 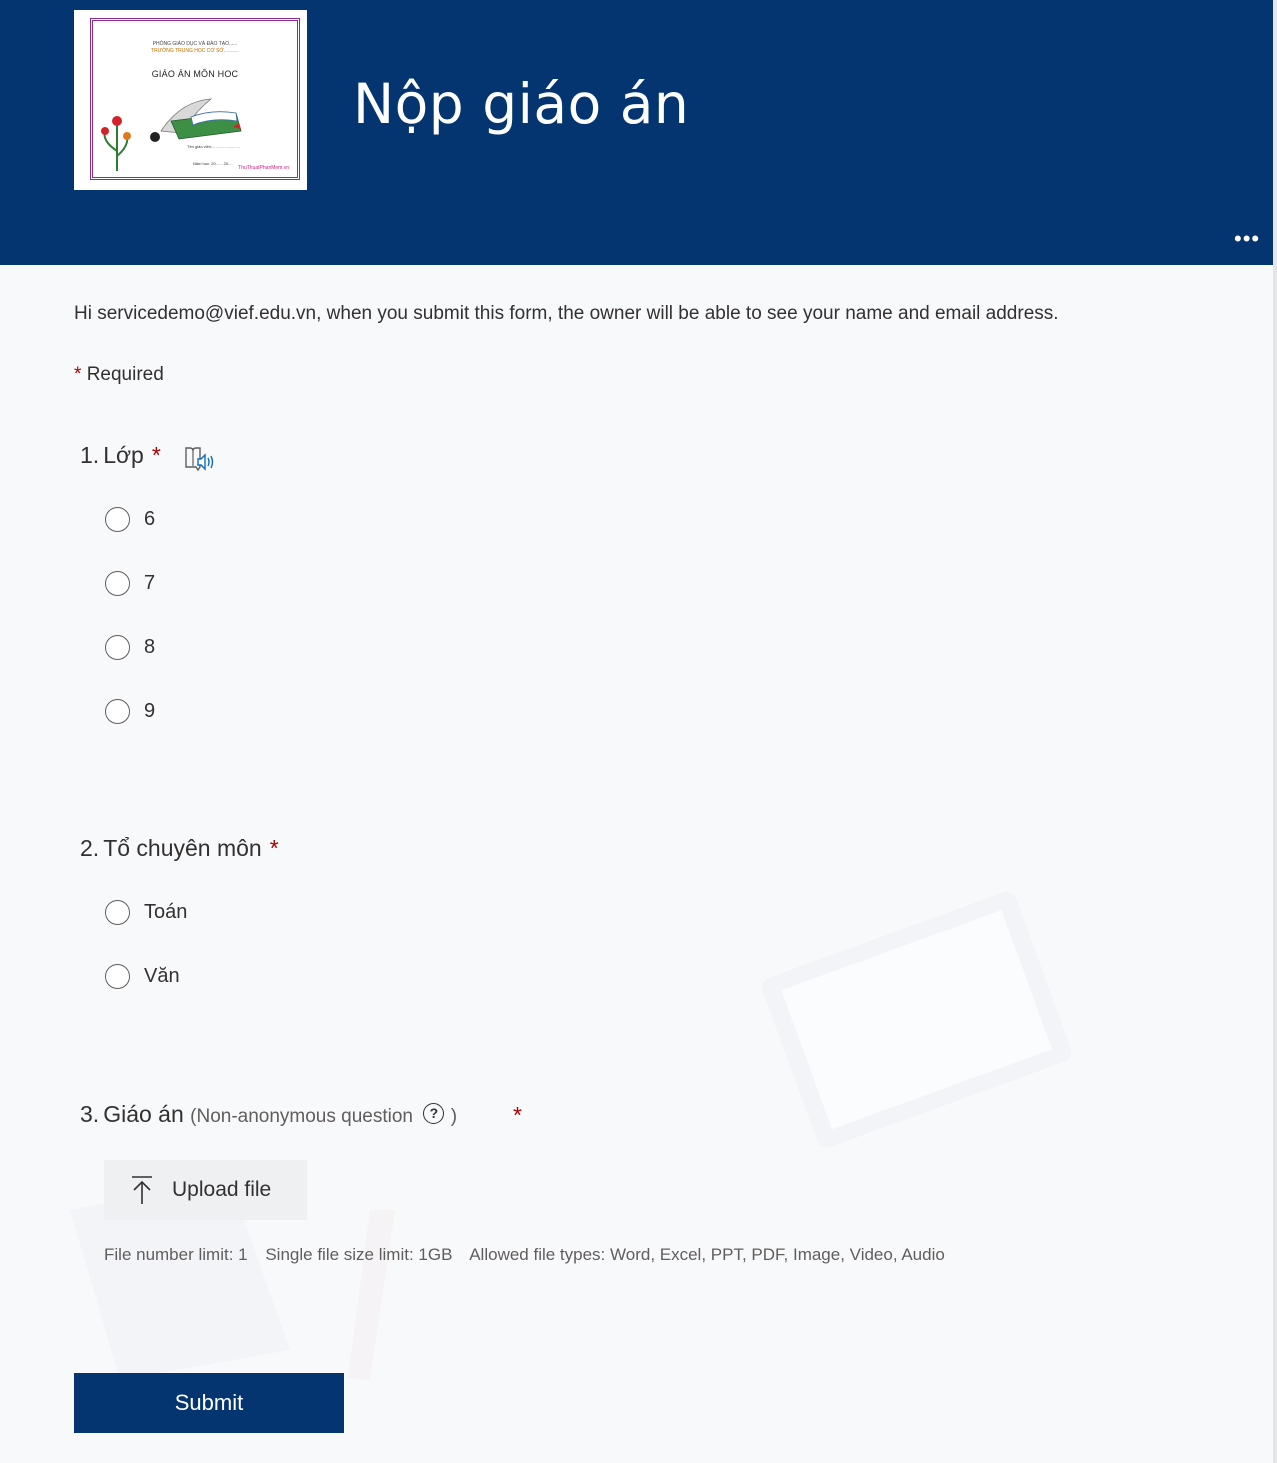 I want to click on option-lop-7: 7, so click(x=130, y=583).